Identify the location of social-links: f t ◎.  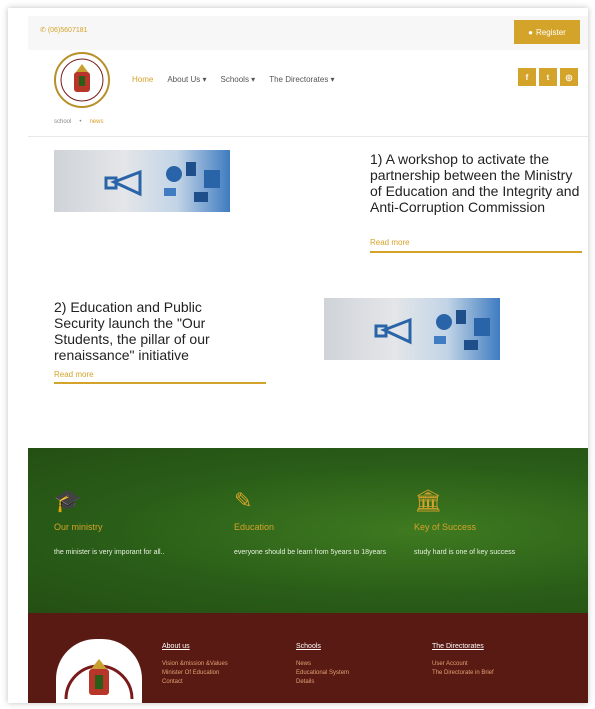
(548, 77).